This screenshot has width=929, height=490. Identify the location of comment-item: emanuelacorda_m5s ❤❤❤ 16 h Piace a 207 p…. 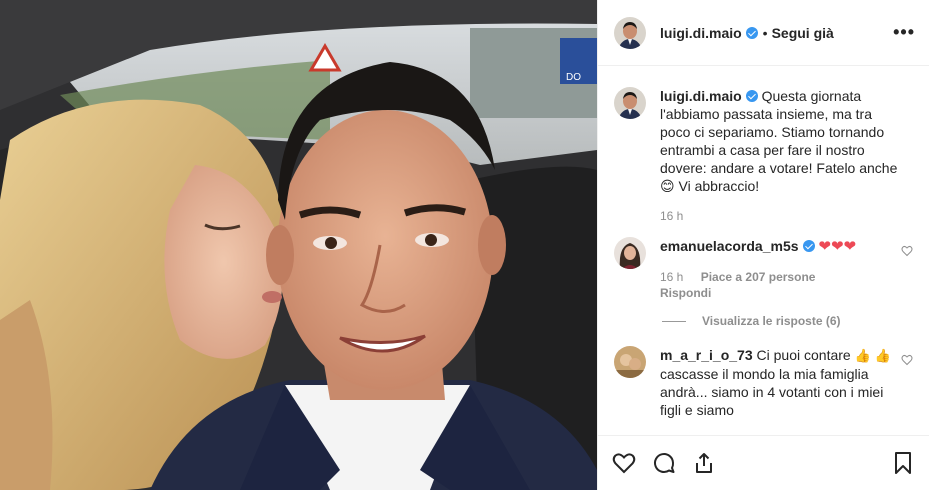
(763, 268).